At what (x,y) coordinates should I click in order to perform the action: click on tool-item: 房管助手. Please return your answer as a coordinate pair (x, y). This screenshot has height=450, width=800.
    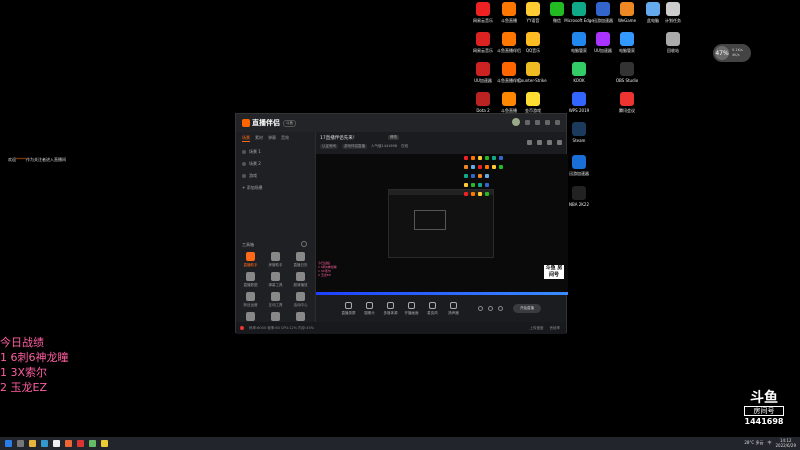
    Looking at the image, I should click on (275, 260).